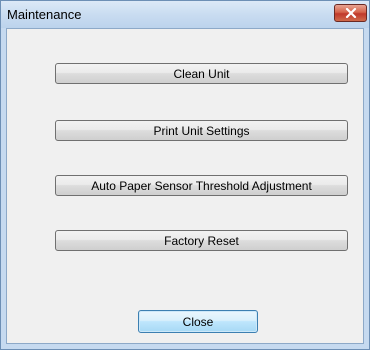 The height and width of the screenshot is (350, 370). Describe the element at coordinates (201, 130) in the screenshot. I see `print-unit-settings-button: Print Unit Settings` at that location.